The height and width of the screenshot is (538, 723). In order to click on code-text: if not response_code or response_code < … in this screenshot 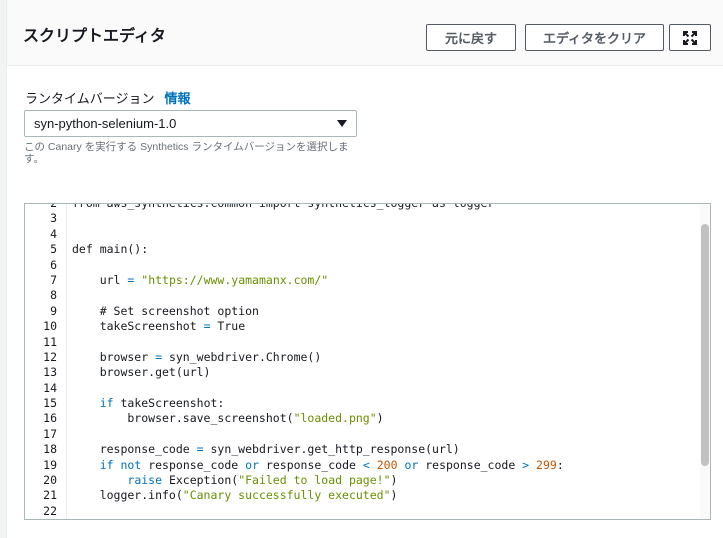, I will do `click(318, 465)`.